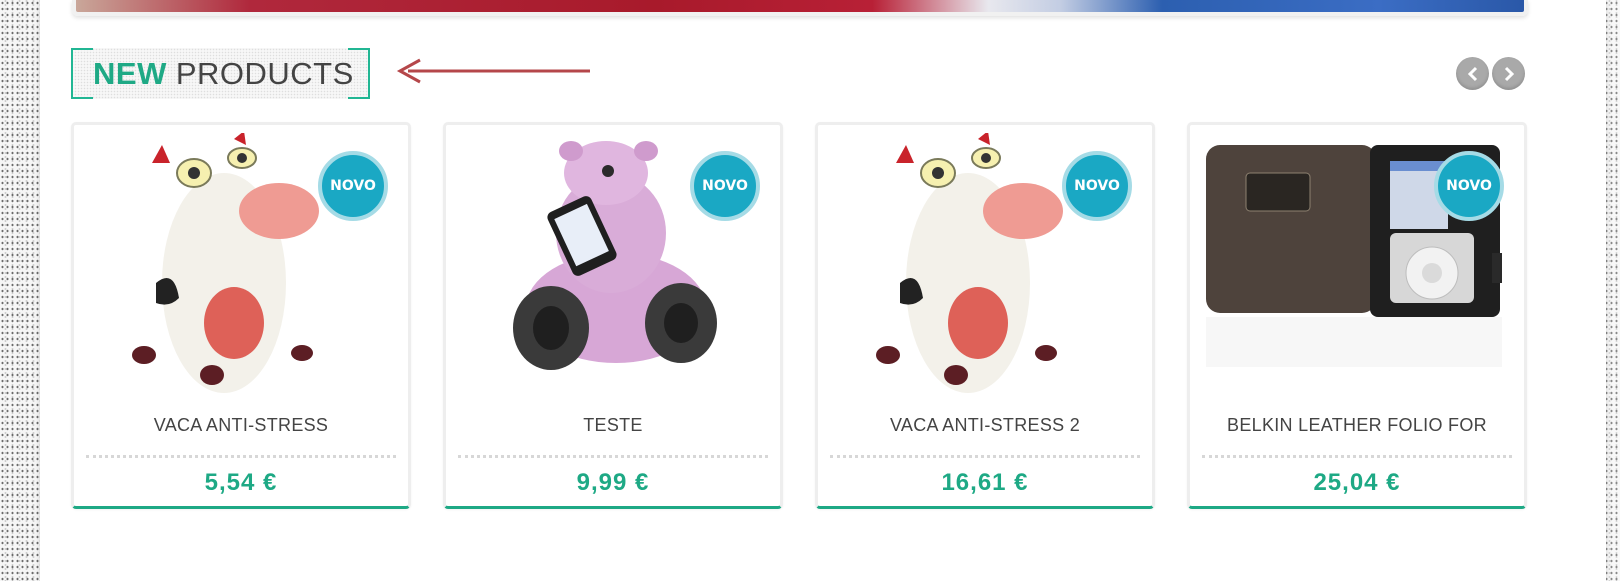  What do you see at coordinates (1612, 290) in the screenshot?
I see `right-edge-texture` at bounding box center [1612, 290].